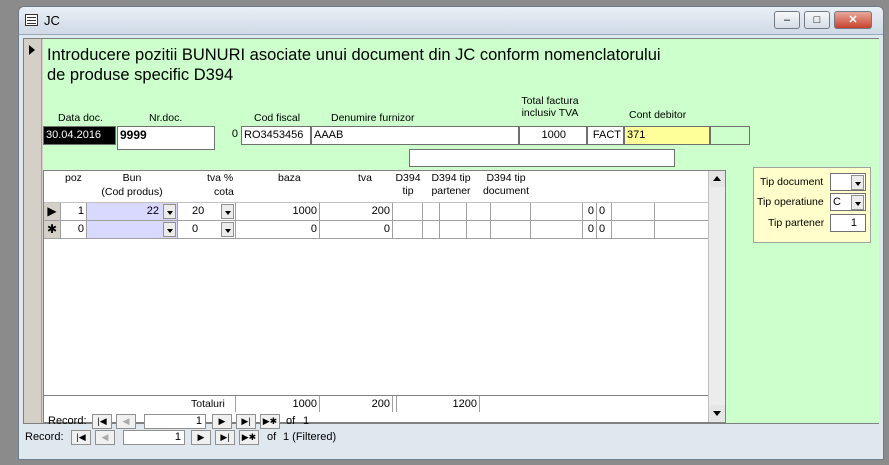 The image size is (889, 465). What do you see at coordinates (310, 437) in the screenshot?
I see `main-record-total: 1 (Filtered)` at bounding box center [310, 437].